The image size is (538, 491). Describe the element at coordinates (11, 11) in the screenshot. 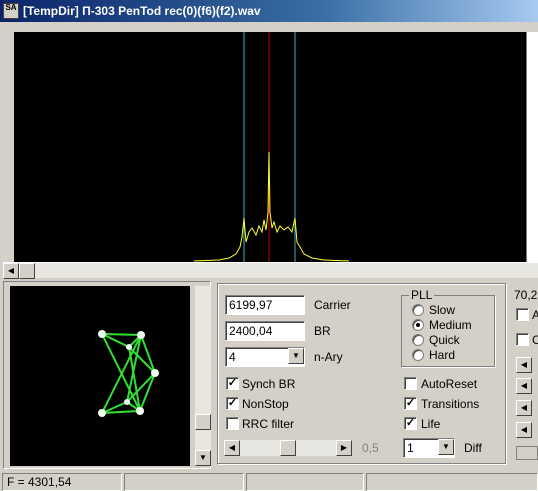

I see `app-icon: SA` at that location.